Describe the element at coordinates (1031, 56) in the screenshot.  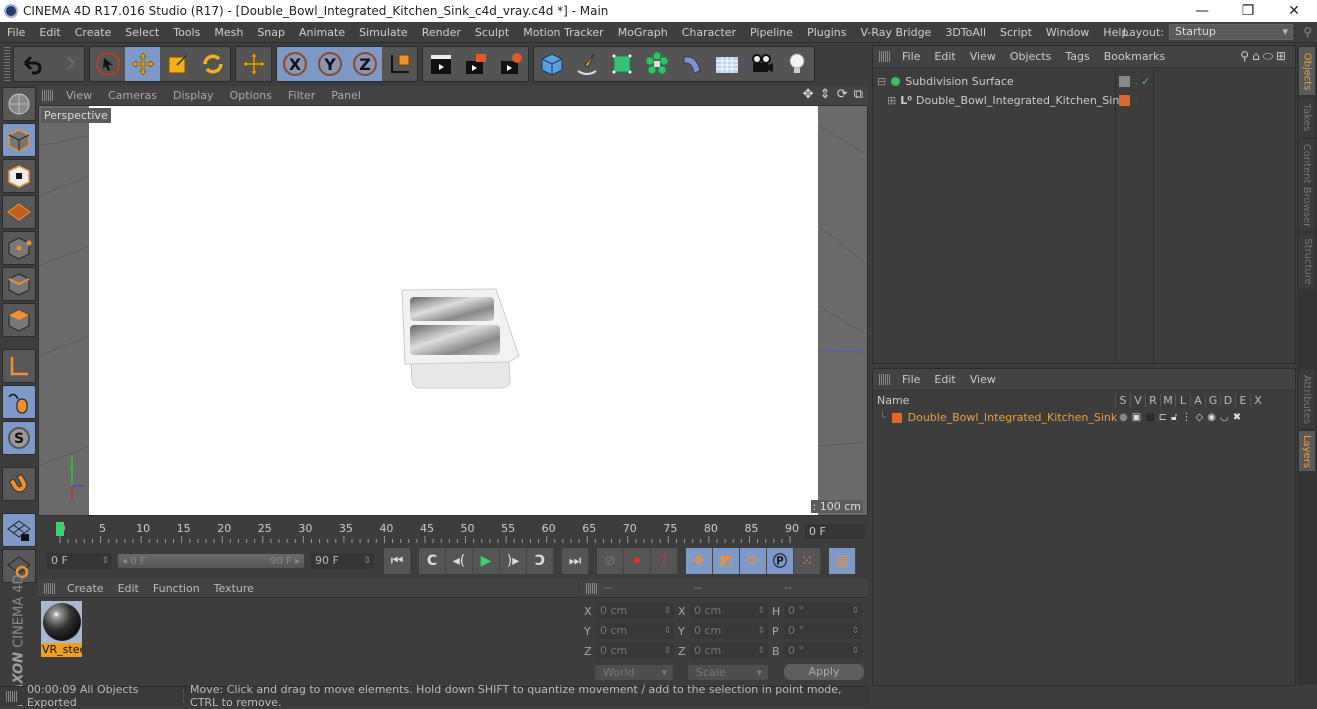
I see `object-menu-objects: Objects` at that location.